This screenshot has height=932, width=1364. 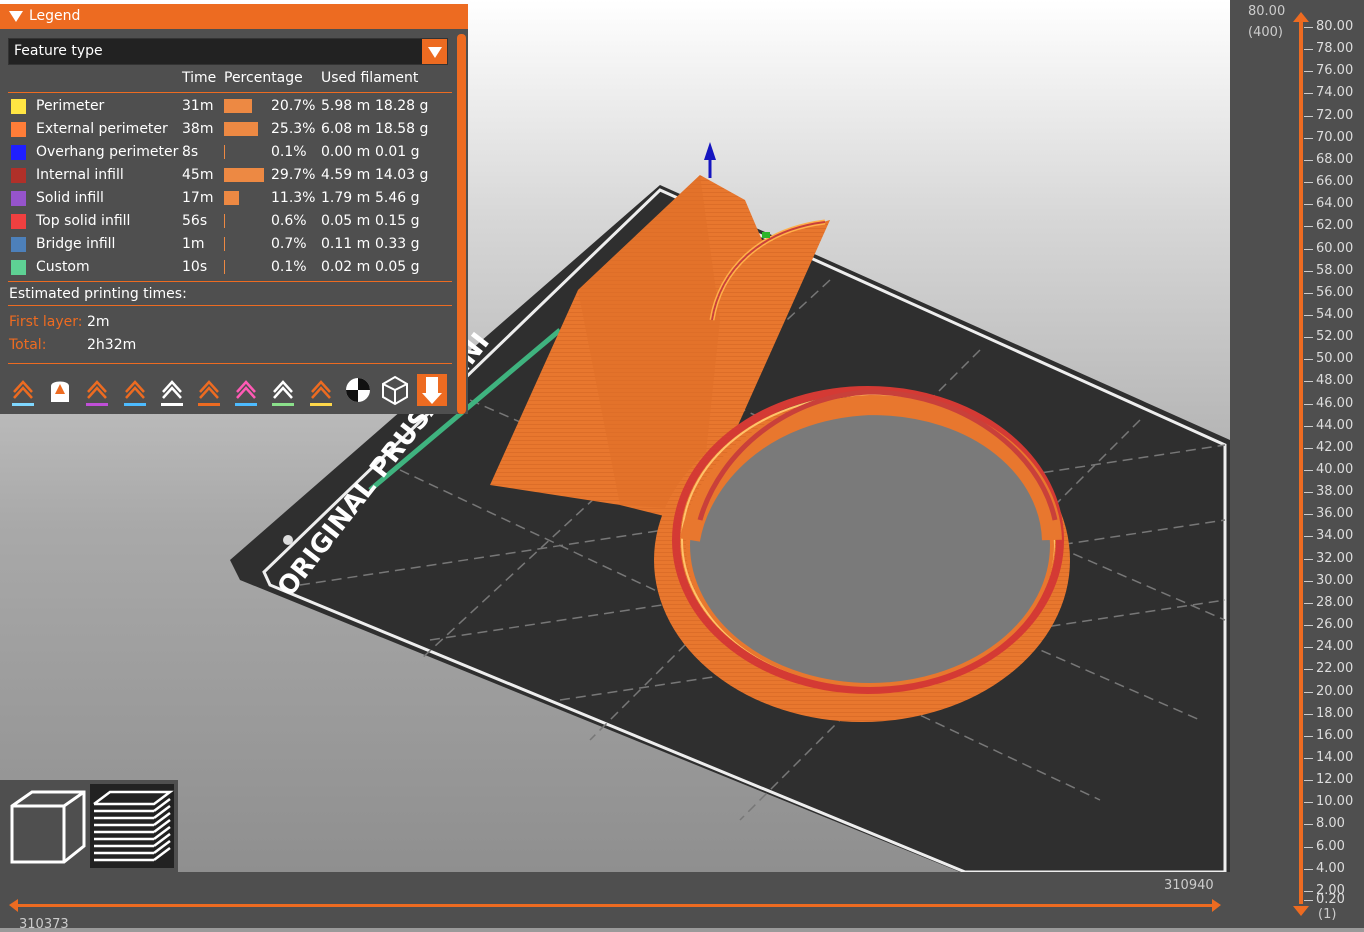 I want to click on tick-label: 78.00, so click(x=1335, y=49).